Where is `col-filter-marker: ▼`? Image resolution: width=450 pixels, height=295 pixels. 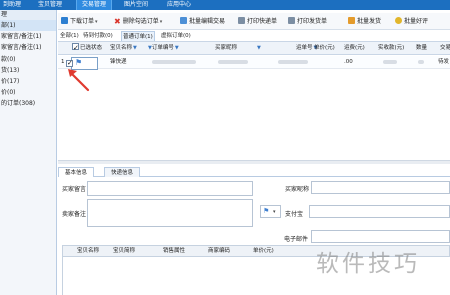
col-filter-marker: ▼ is located at coordinates (258, 48).